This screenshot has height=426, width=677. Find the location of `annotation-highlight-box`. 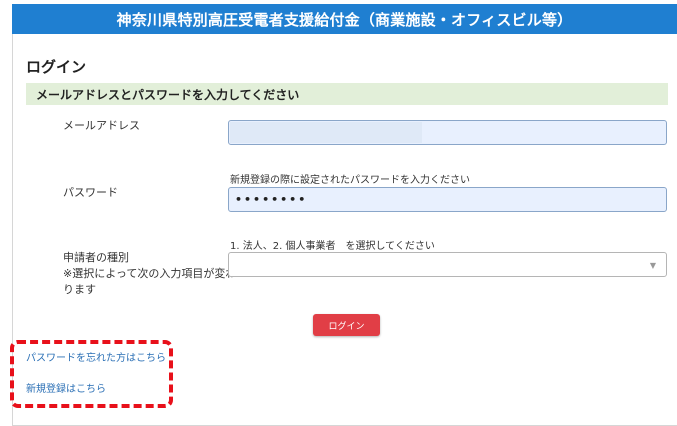

annotation-highlight-box is located at coordinates (91, 374).